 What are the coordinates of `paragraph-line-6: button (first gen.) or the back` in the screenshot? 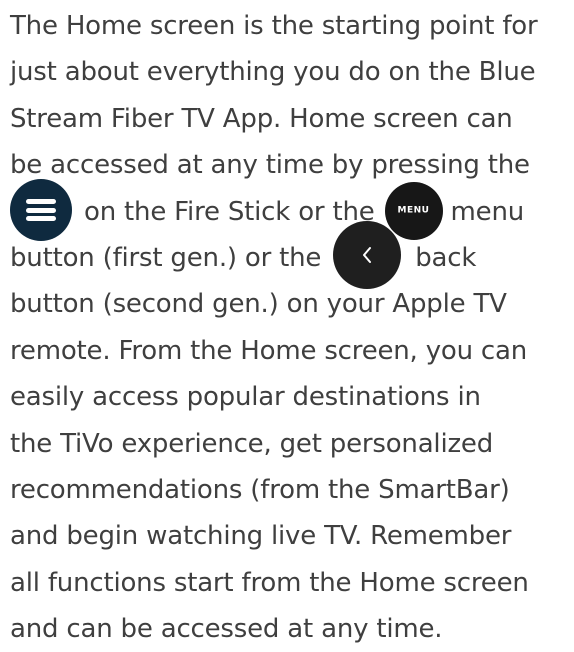 It's located at (288, 255).